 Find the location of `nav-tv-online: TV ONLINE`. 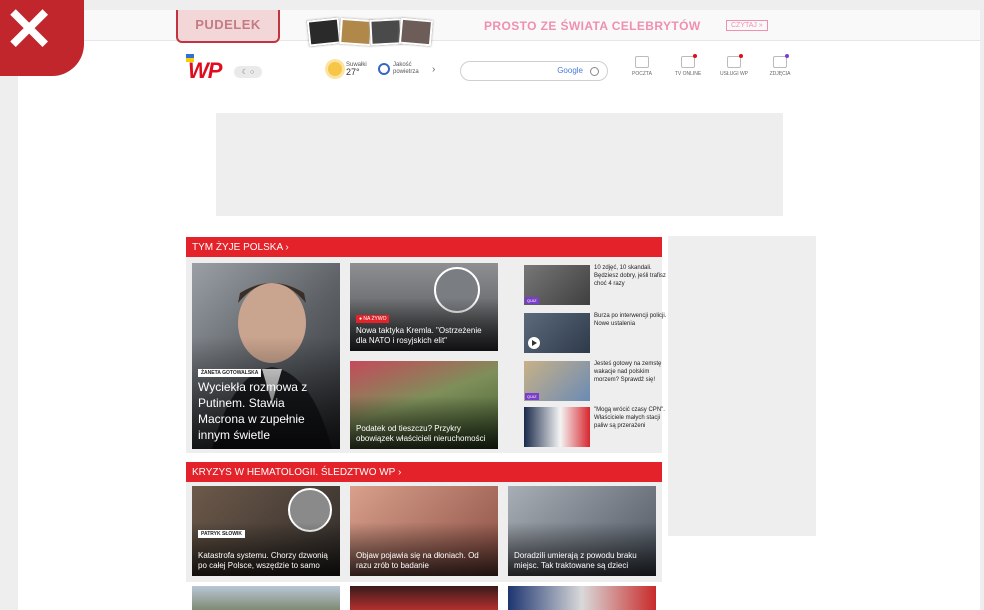

nav-tv-online: TV ONLINE is located at coordinates (688, 65).